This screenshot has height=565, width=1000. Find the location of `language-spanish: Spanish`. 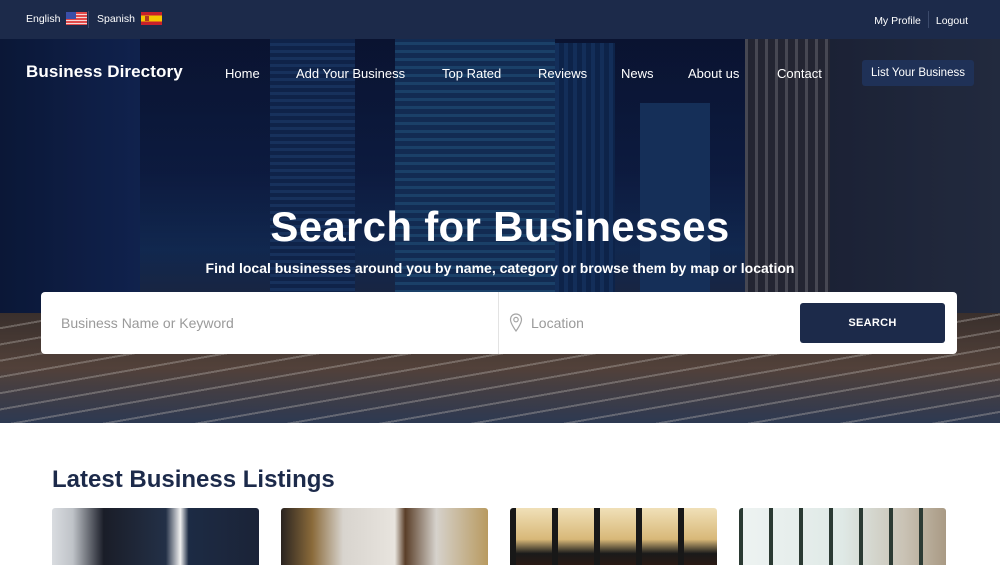

language-spanish: Spanish is located at coordinates (129, 18).